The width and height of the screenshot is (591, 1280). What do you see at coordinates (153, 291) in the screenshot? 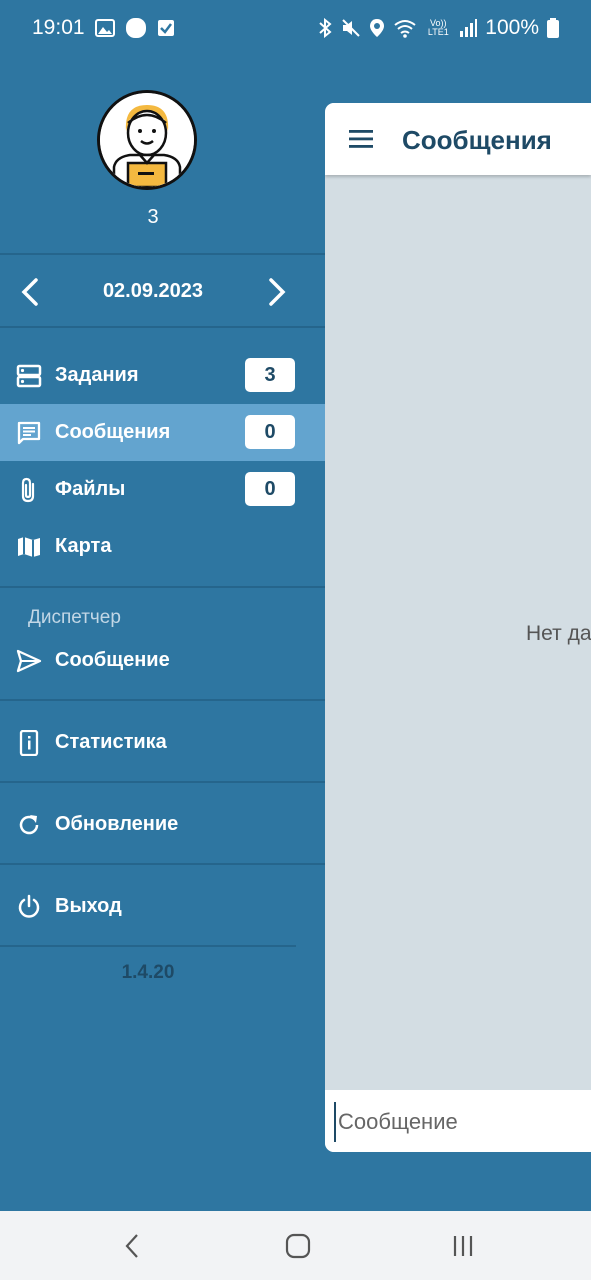
I see `current-date: 02.09.2023` at bounding box center [153, 291].